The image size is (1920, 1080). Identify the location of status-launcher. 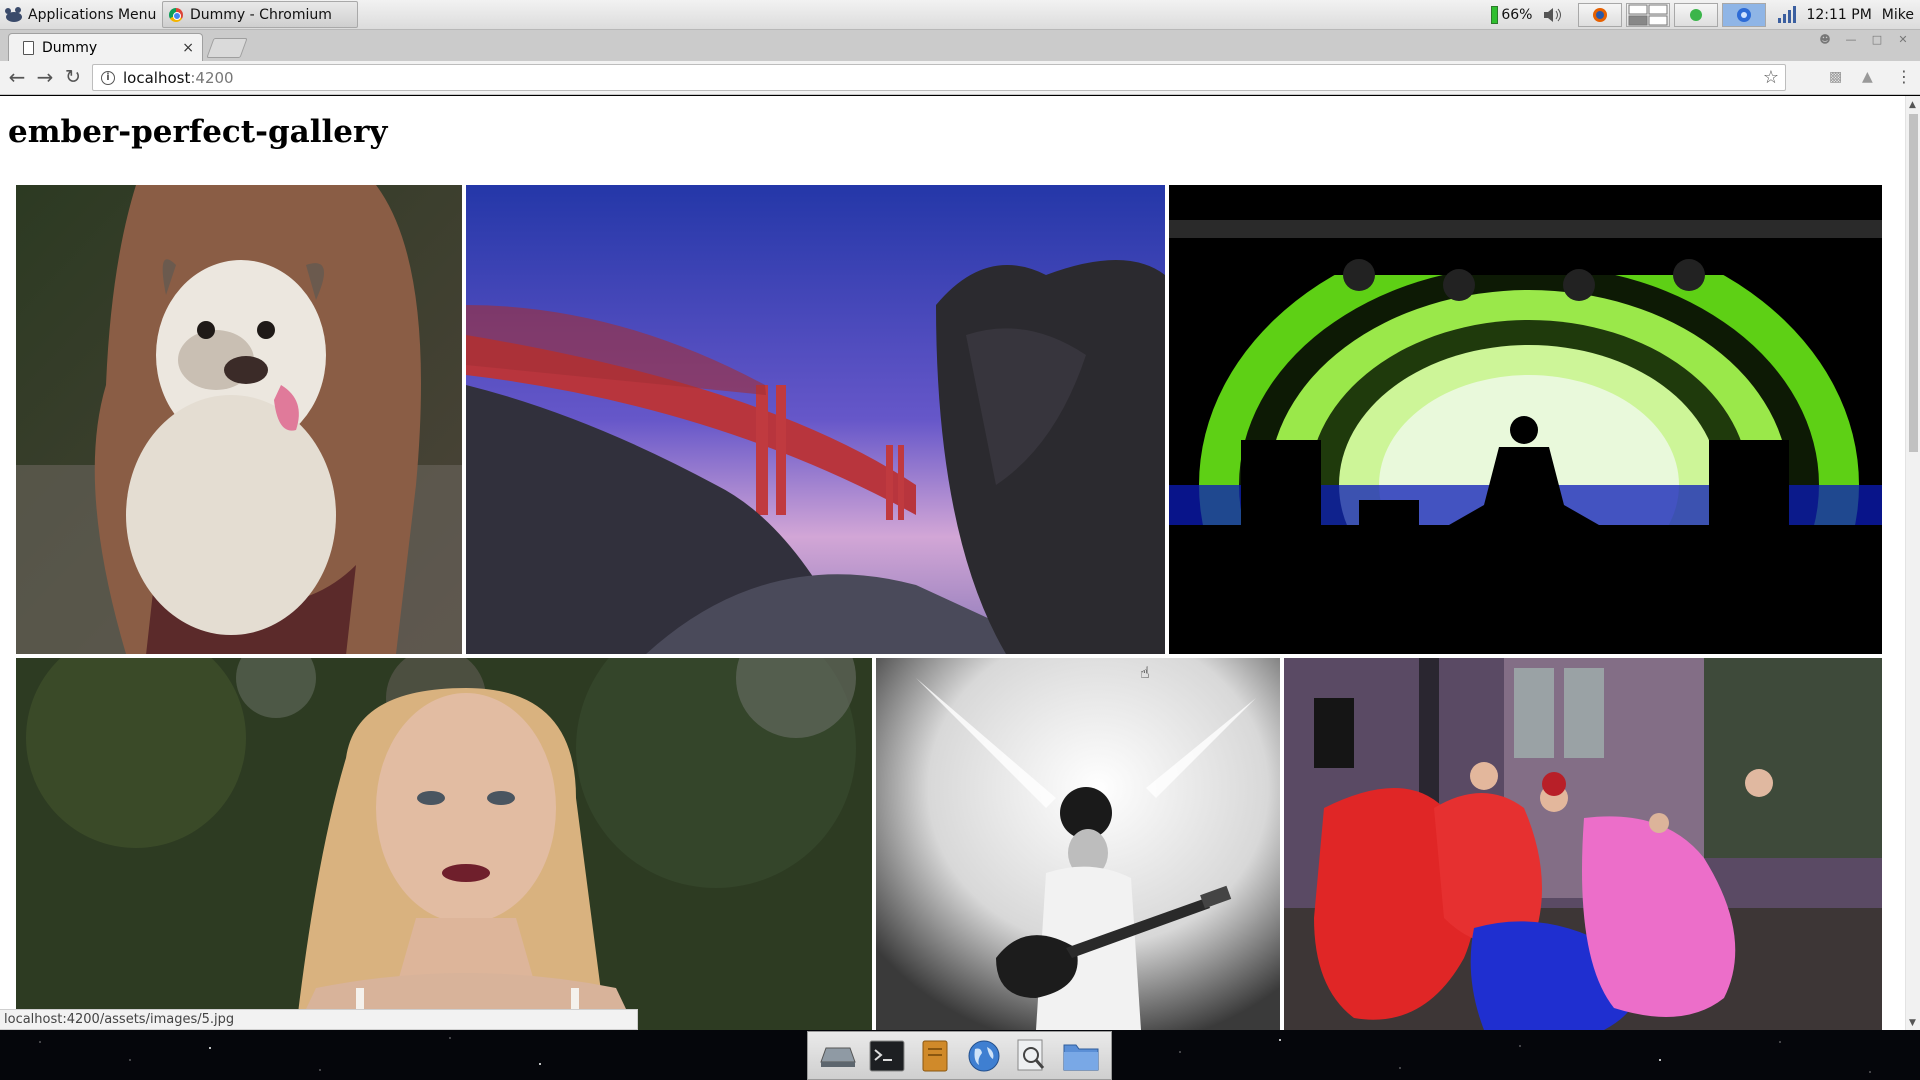
(1696, 15).